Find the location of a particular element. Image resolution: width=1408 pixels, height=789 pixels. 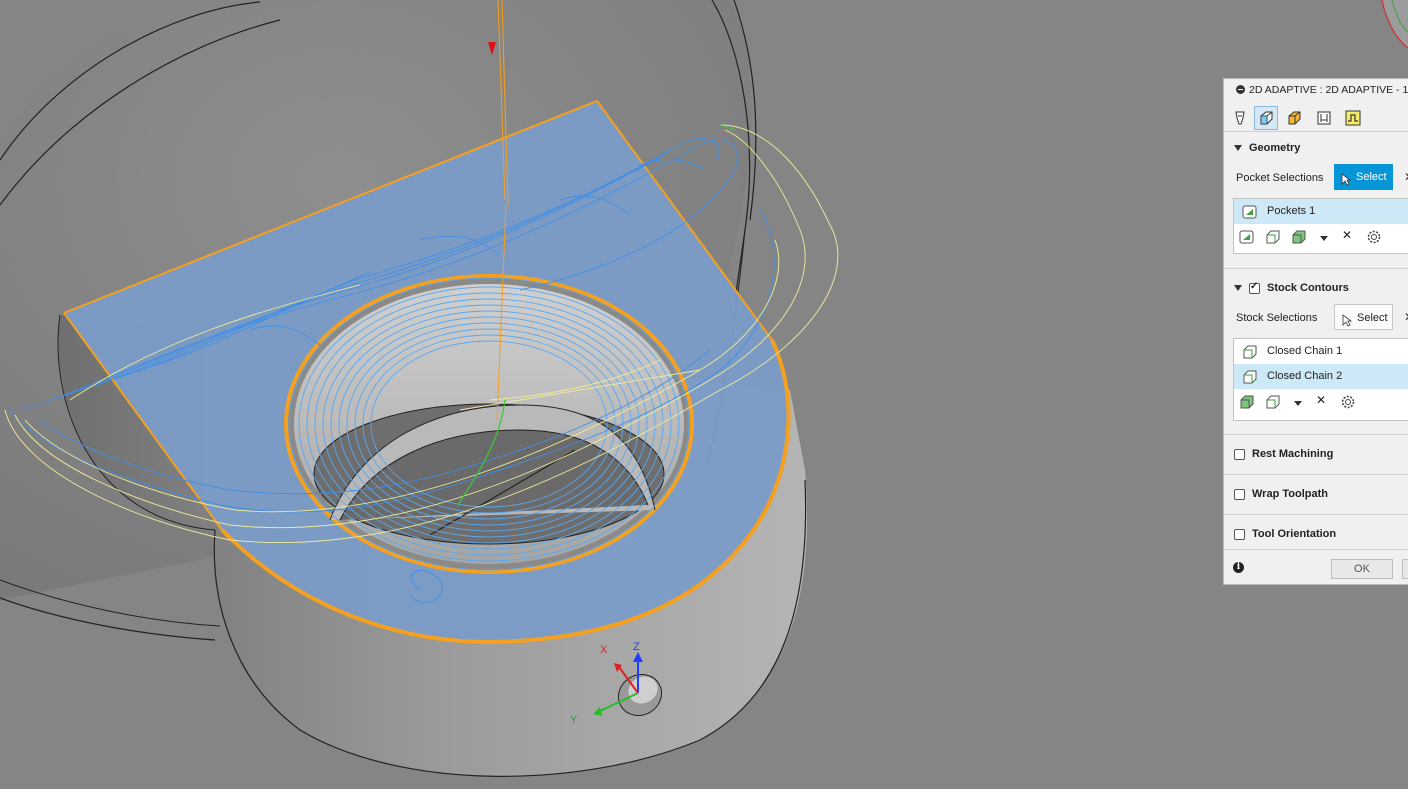

stock-contours-heading: Stock Contours is located at coordinates (1308, 288).